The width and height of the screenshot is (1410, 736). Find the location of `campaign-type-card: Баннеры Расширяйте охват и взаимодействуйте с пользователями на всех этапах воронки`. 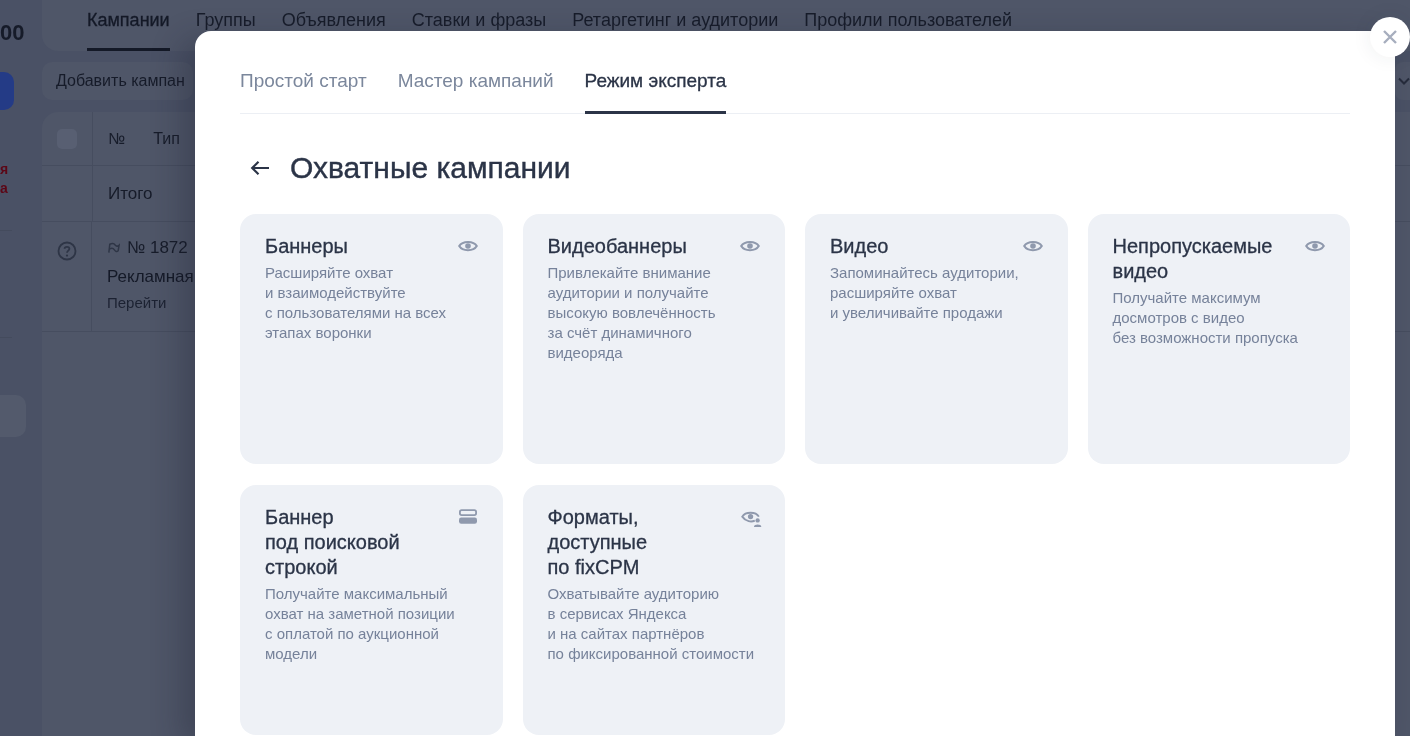

campaign-type-card: Баннеры Расширяйте охват и взаимодействуйте с пользователями на всех этапах воронки is located at coordinates (371, 339).